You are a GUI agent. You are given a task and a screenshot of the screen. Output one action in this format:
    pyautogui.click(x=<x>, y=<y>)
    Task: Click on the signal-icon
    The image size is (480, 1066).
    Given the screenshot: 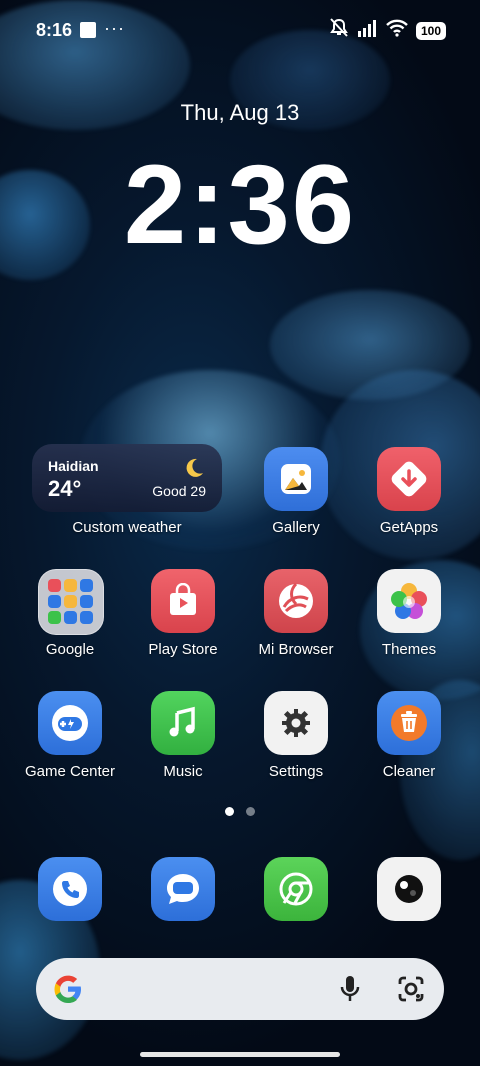 What is the action you would take?
    pyautogui.click(x=367, y=30)
    